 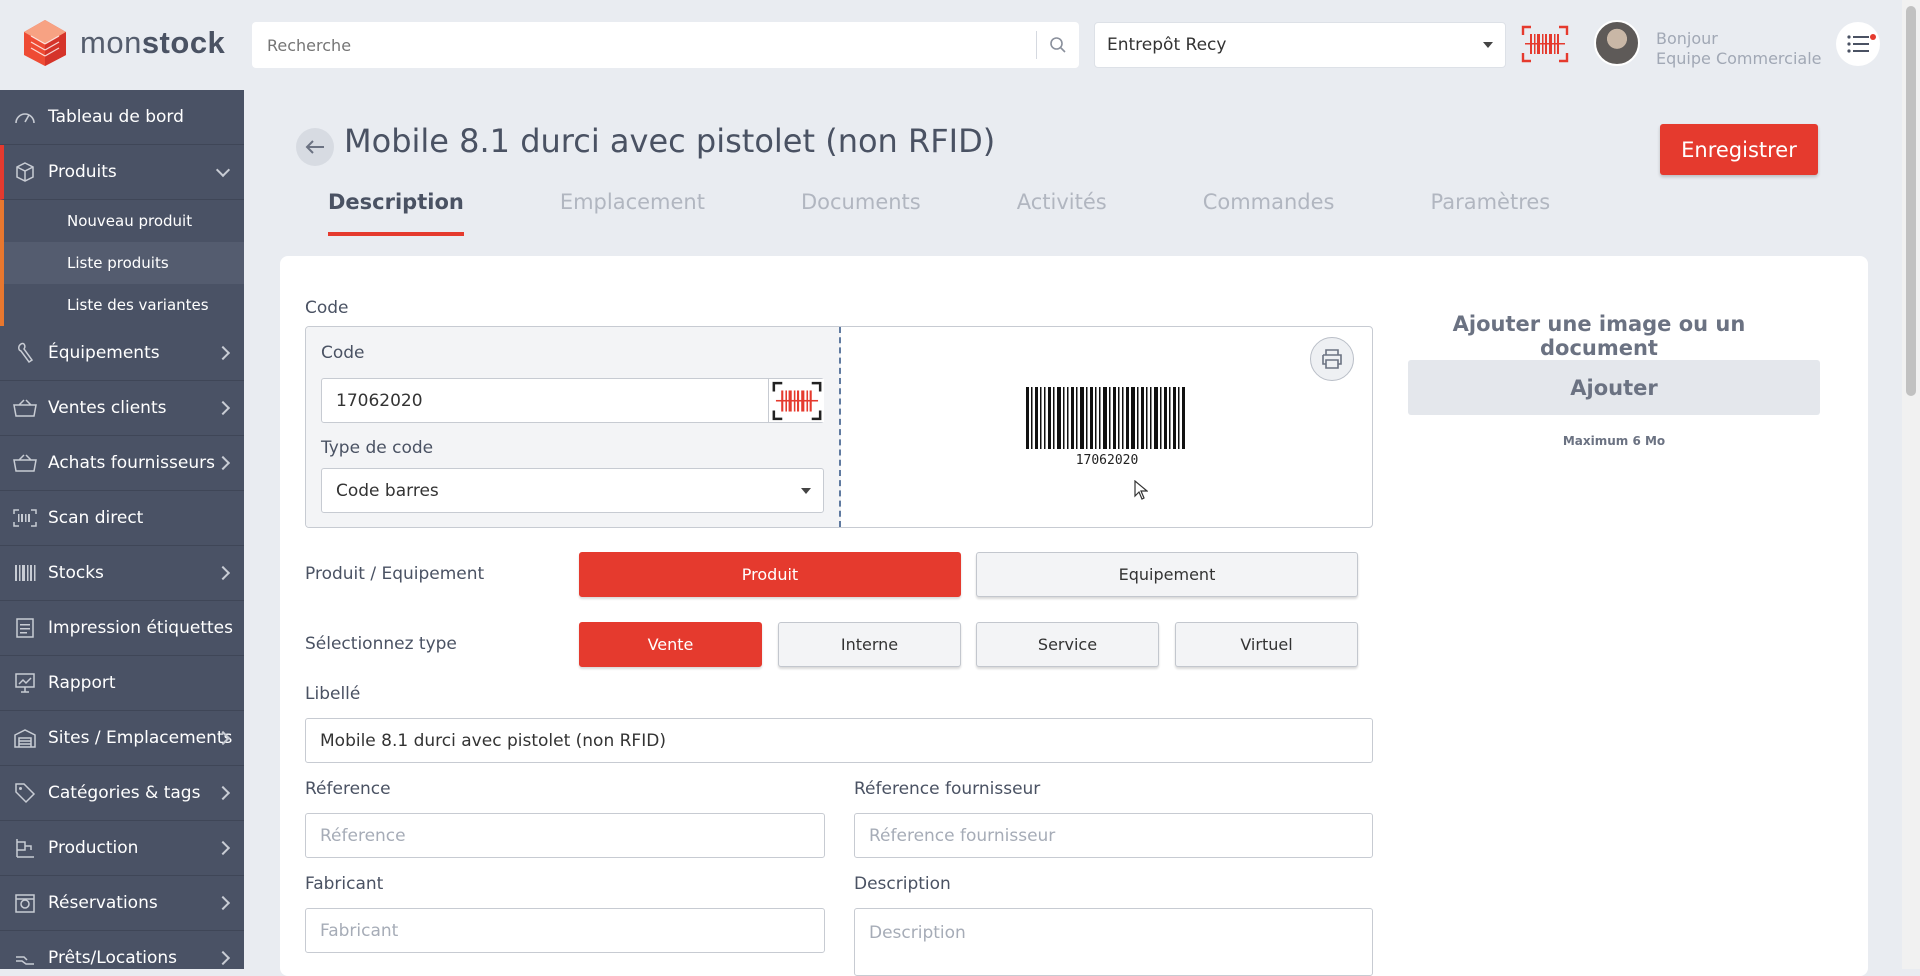 I want to click on barcode-icon, so click(x=25, y=573).